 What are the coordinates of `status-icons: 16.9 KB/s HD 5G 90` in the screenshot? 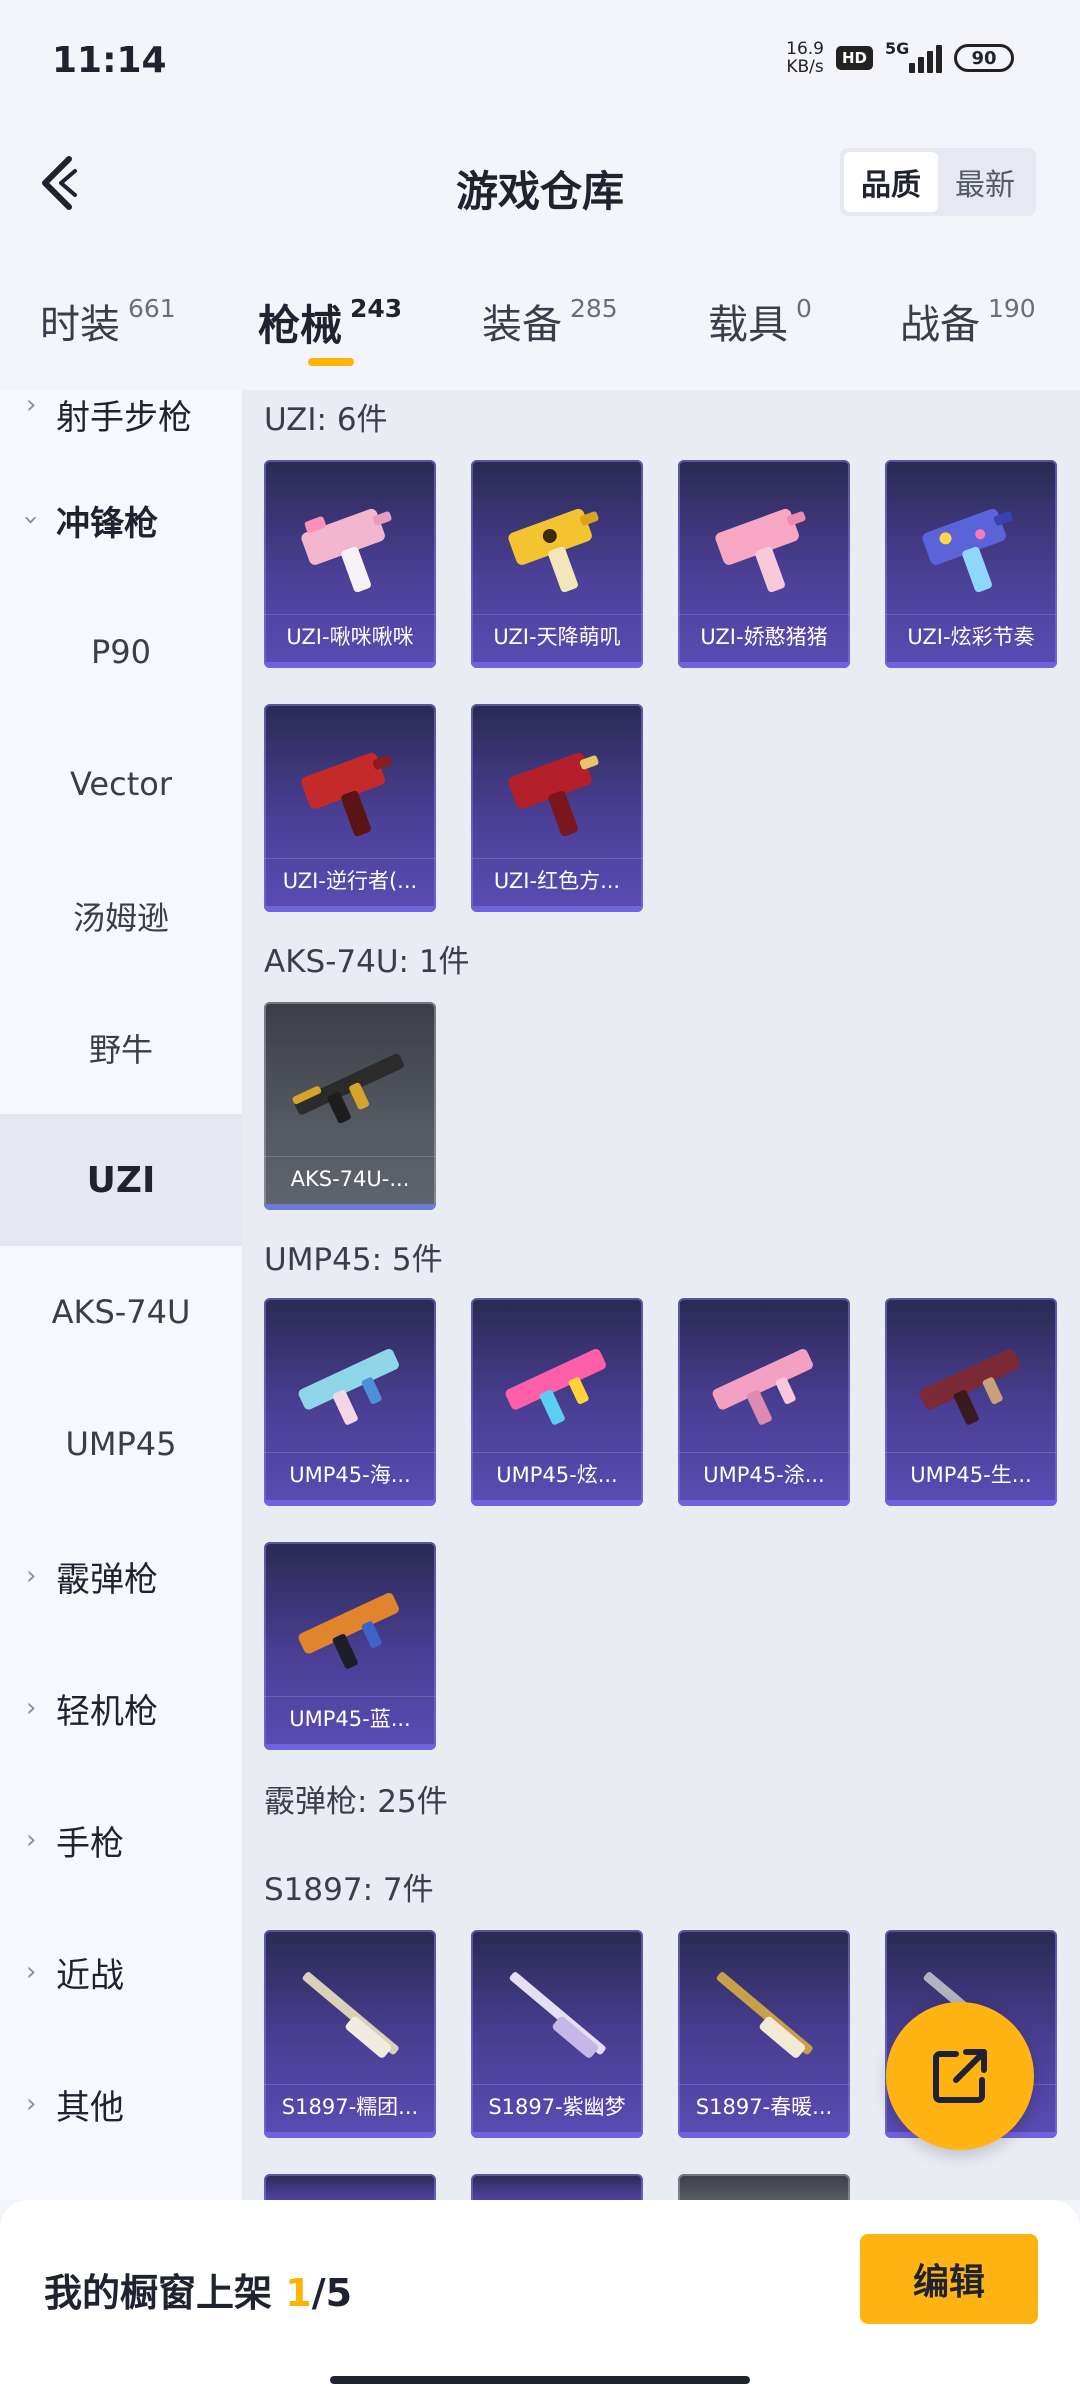 It's located at (900, 57).